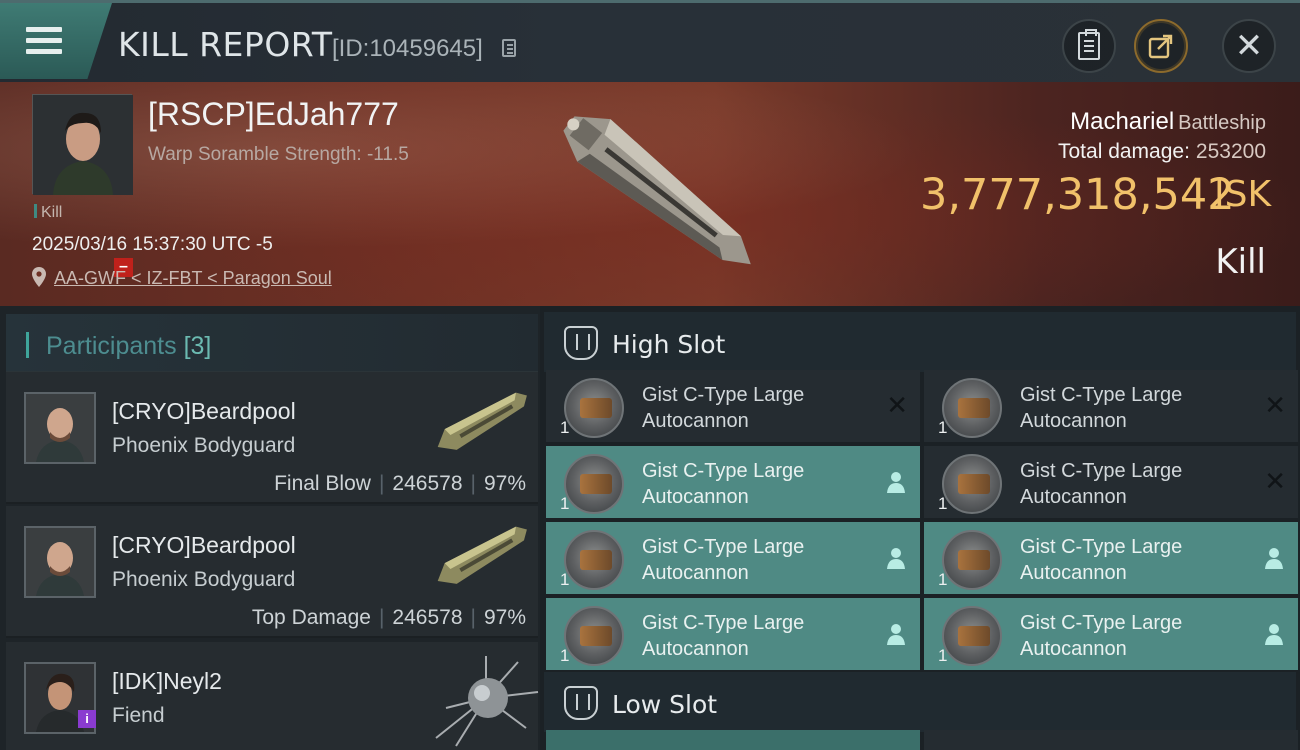 This screenshot has height=750, width=1300. I want to click on warp-scramble-strength: Warp Soramble Strength: -11.5, so click(278, 154).